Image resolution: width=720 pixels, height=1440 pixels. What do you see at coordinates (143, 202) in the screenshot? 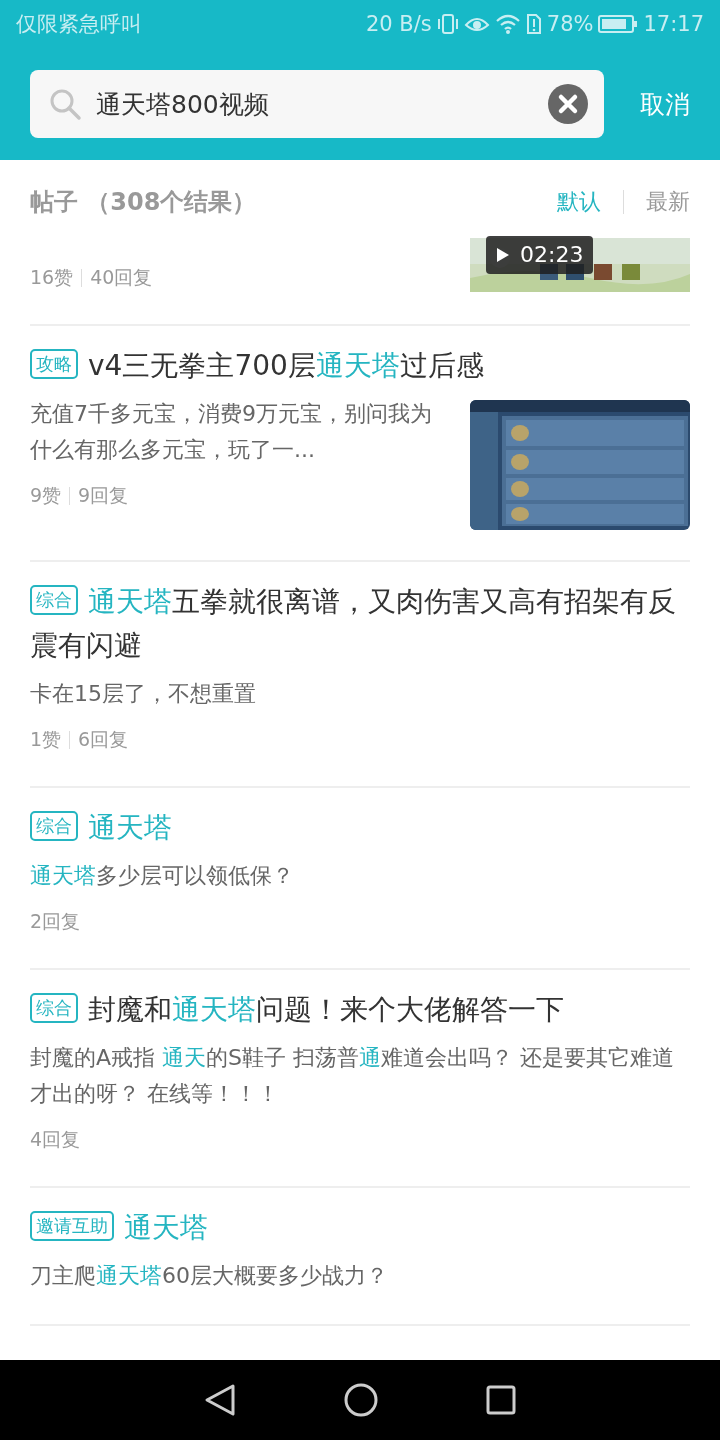
I see `results-count: 帖子 （308个结果）` at bounding box center [143, 202].